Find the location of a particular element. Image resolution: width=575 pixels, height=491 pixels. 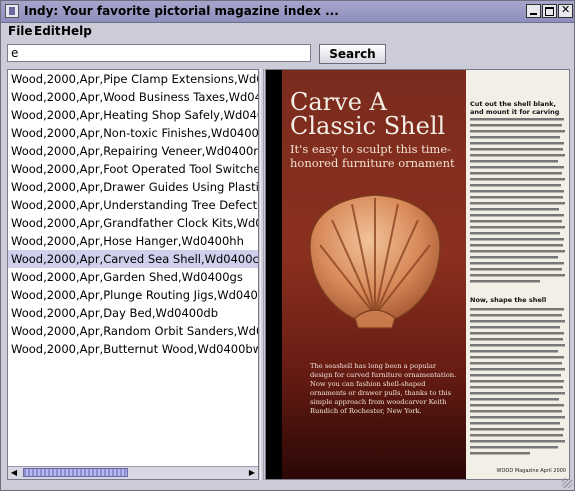

list-item: Wood,2000,Apr,Garden Shed,Wd0400gs is located at coordinates (133, 277).